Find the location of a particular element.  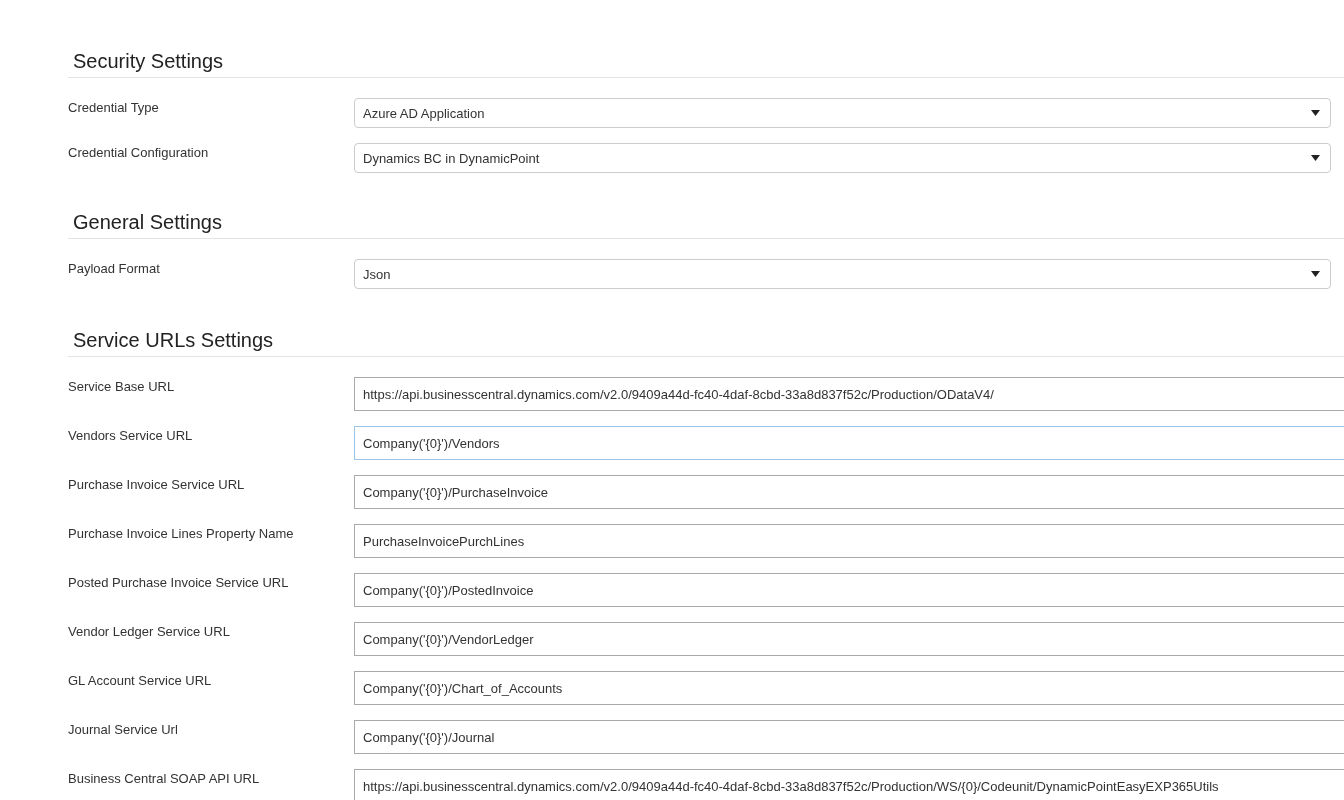

field-label: Credential Type is located at coordinates (114, 107).